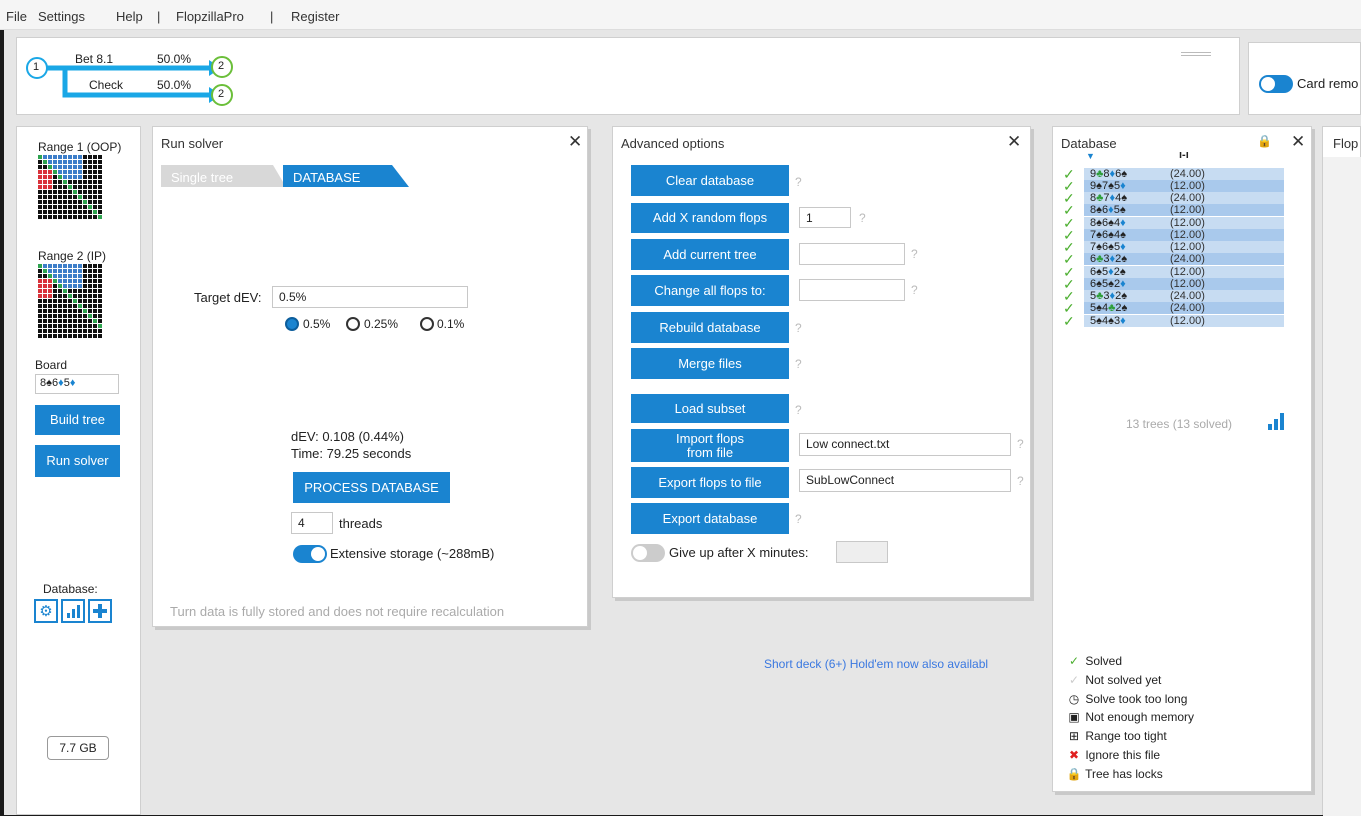  What do you see at coordinates (1184, 283) in the screenshot?
I see `database-row: 6♠5♠2♦ (12.00)` at bounding box center [1184, 283].